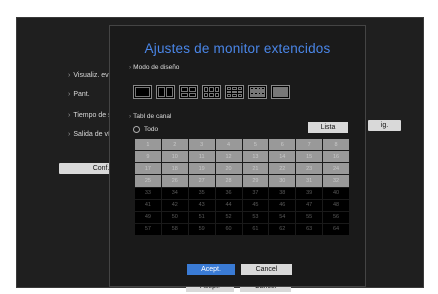 This screenshot has width=438, height=294. Describe the element at coordinates (282, 169) in the screenshot. I see `channel-cell: 22` at that location.